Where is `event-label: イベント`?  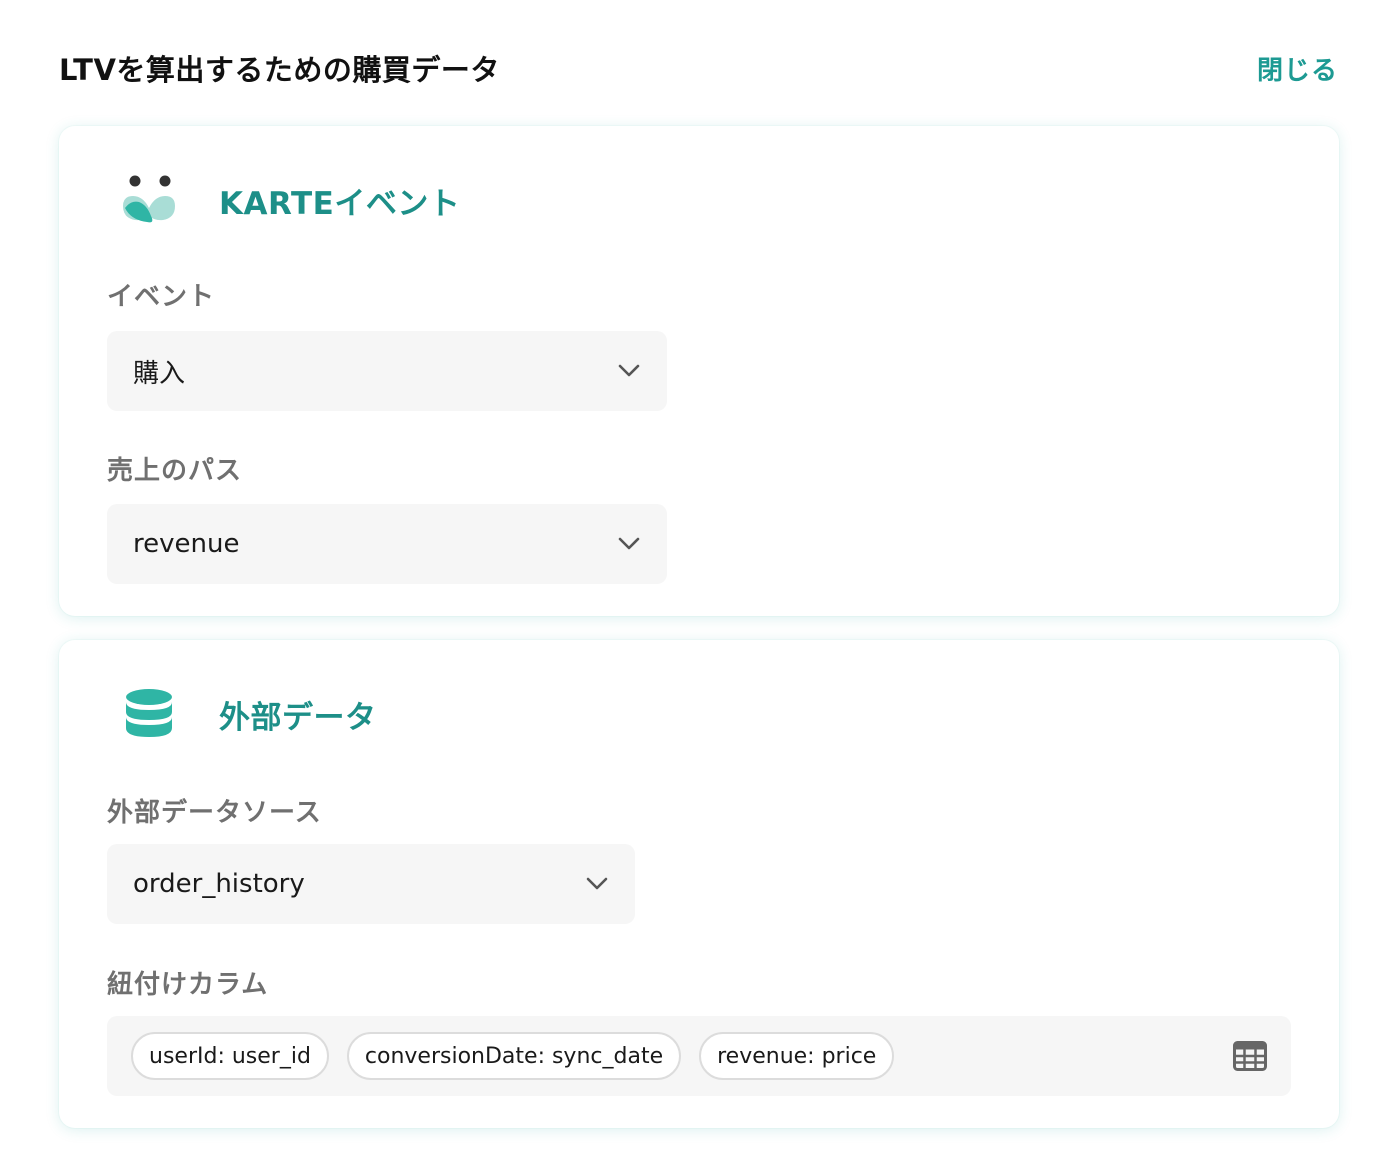 event-label: イベント is located at coordinates (161, 297).